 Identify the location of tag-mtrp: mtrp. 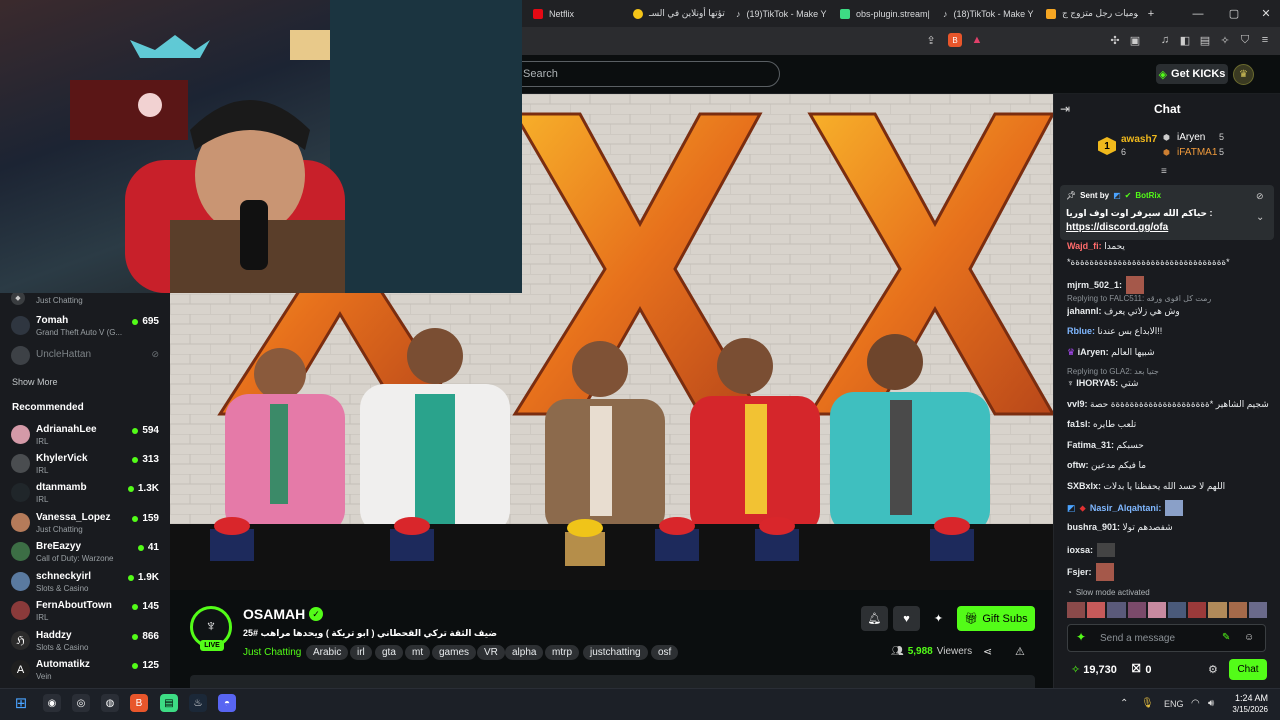
(562, 652).